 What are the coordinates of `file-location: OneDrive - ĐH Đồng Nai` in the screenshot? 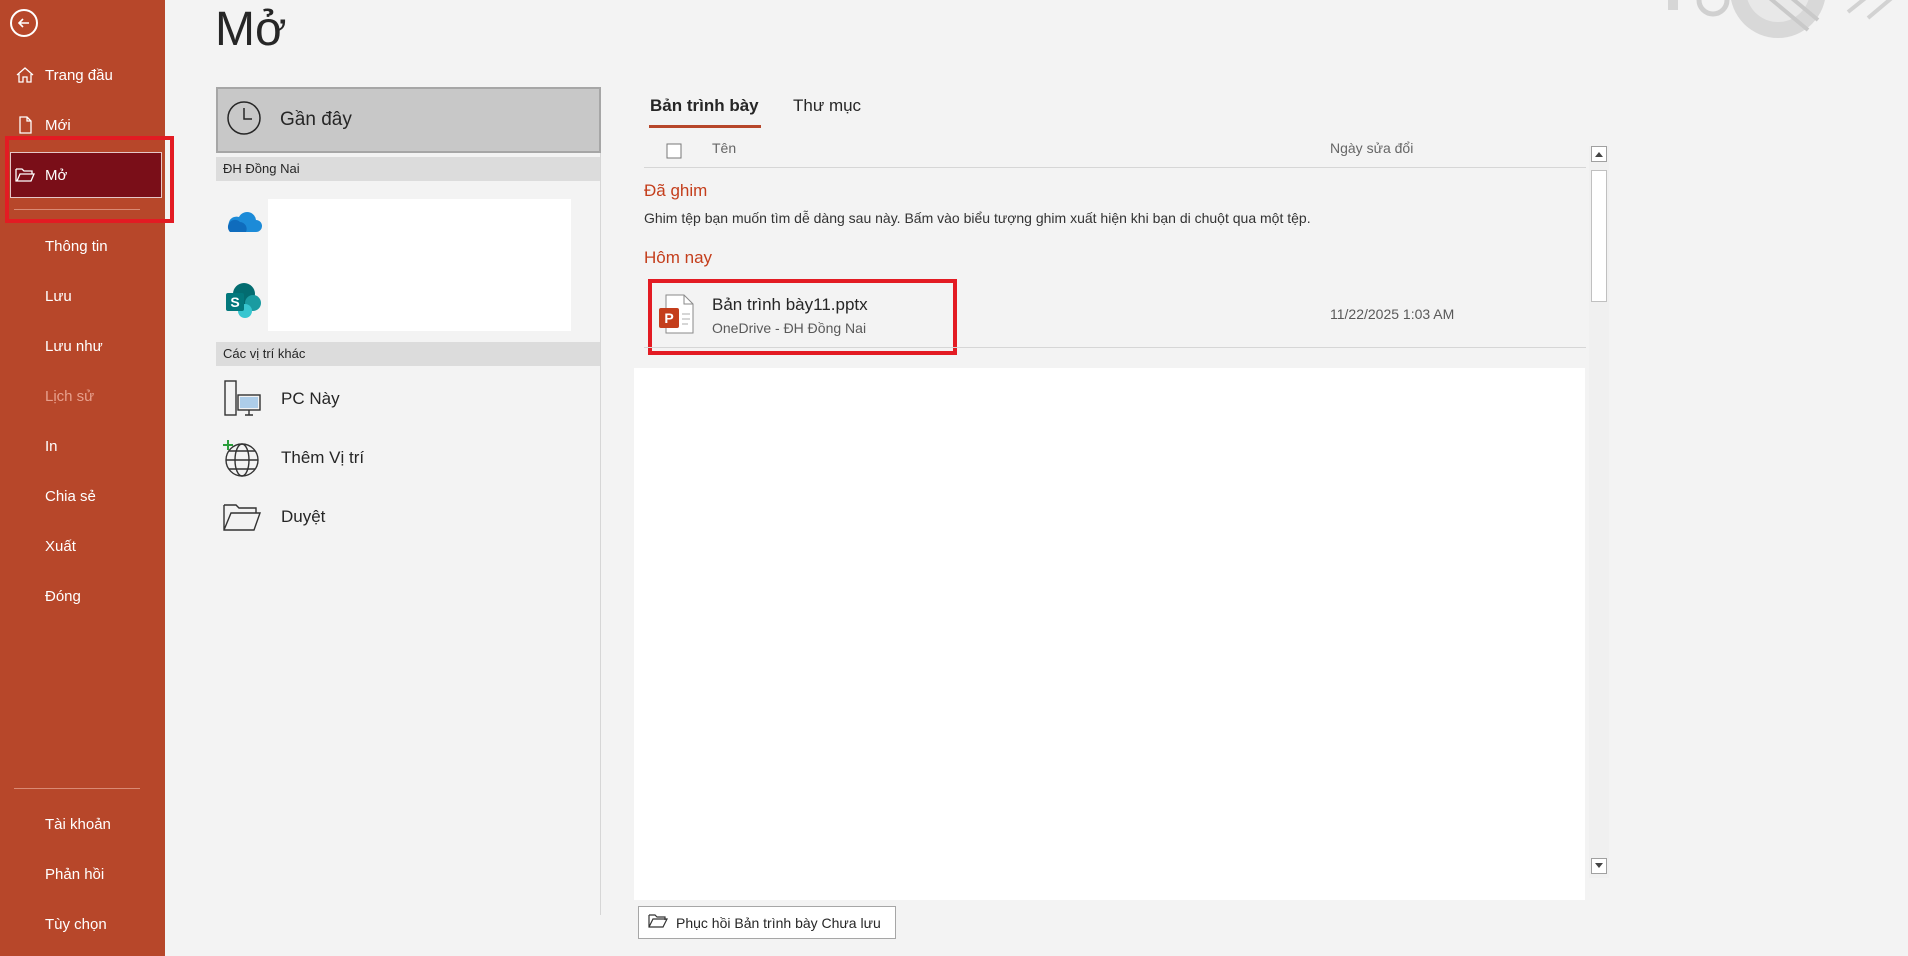 It's located at (789, 328).